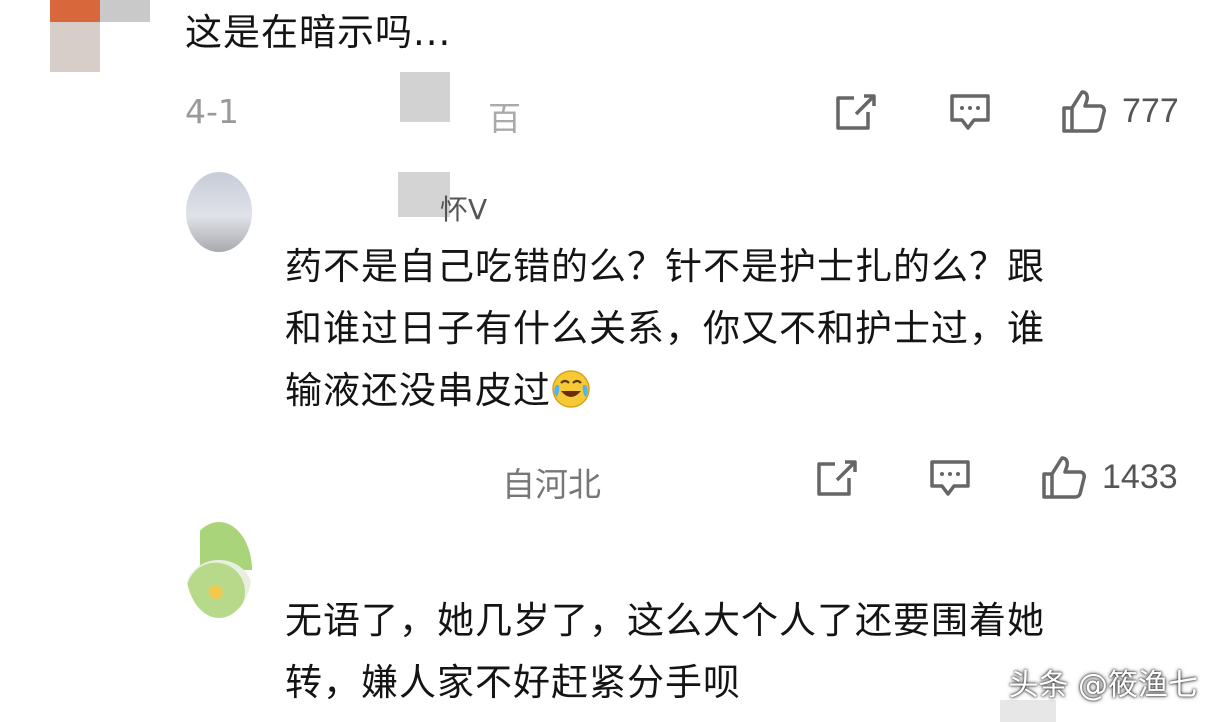  Describe the element at coordinates (1150, 110) in the screenshot. I see `like-count: 777` at that location.